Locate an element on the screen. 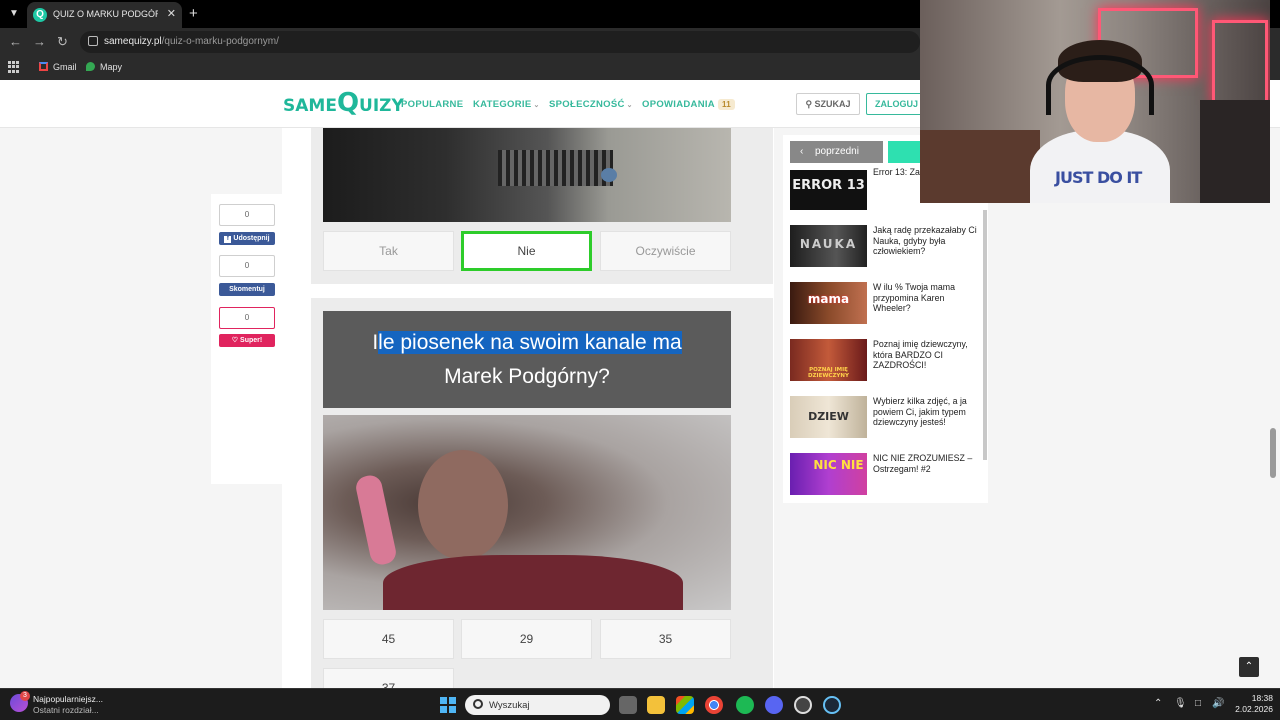  nav-spolecznosc-label: SPOŁECZNOŚĆ is located at coordinates (587, 104).